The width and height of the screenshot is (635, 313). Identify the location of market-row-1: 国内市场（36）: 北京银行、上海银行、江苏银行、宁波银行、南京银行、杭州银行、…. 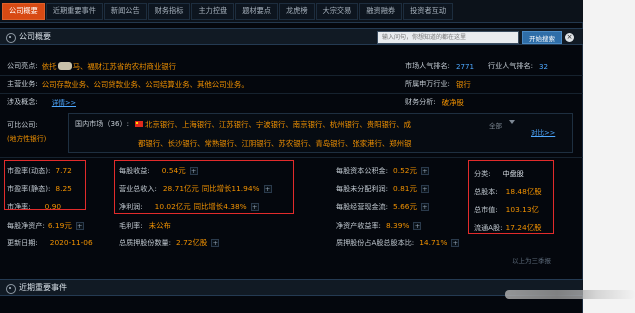
(243, 124).